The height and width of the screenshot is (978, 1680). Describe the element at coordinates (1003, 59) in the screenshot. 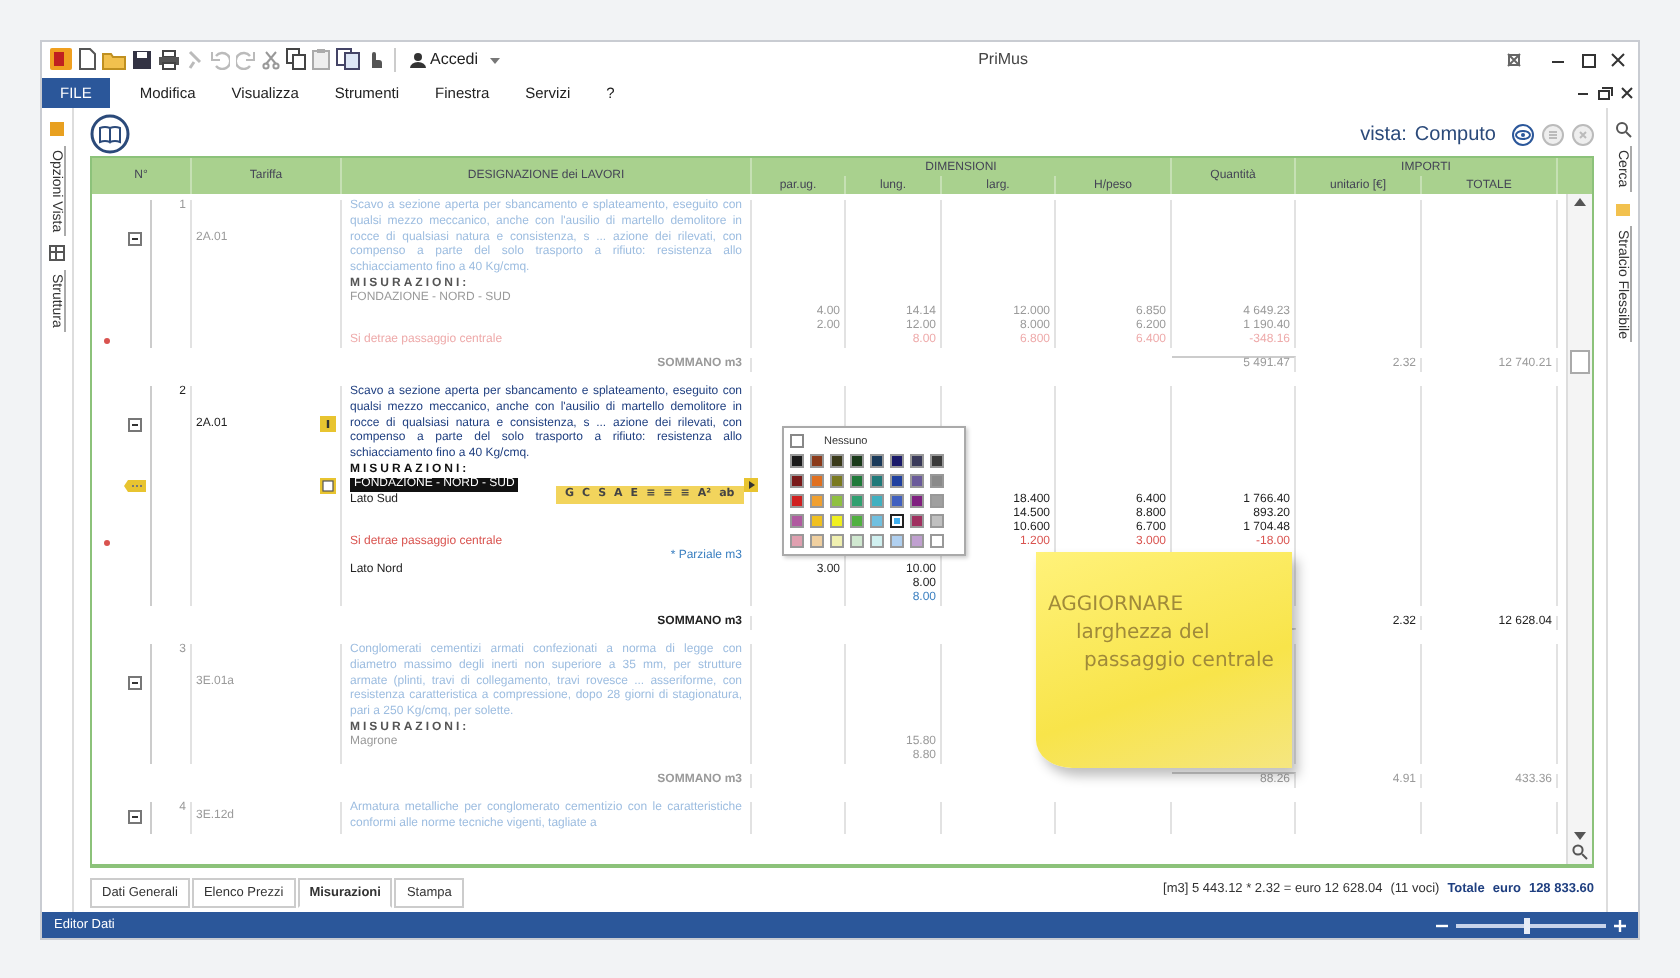

I see `window-title: PriMus` at that location.